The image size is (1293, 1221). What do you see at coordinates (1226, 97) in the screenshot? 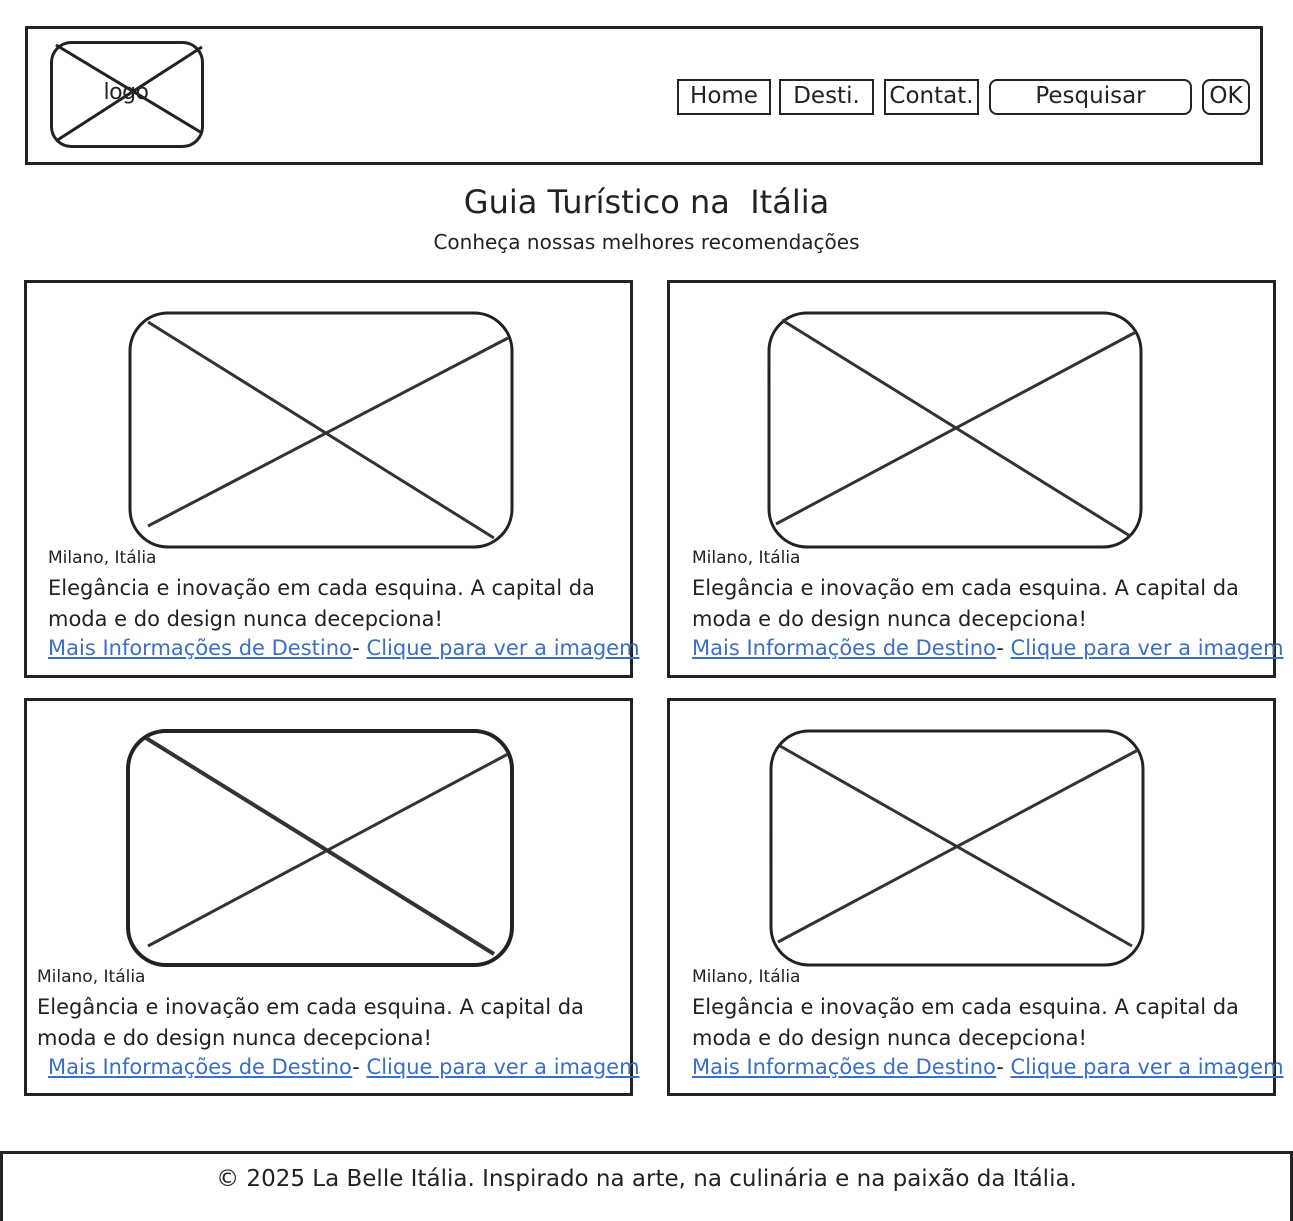
I see `search-ok-button: OK` at bounding box center [1226, 97].